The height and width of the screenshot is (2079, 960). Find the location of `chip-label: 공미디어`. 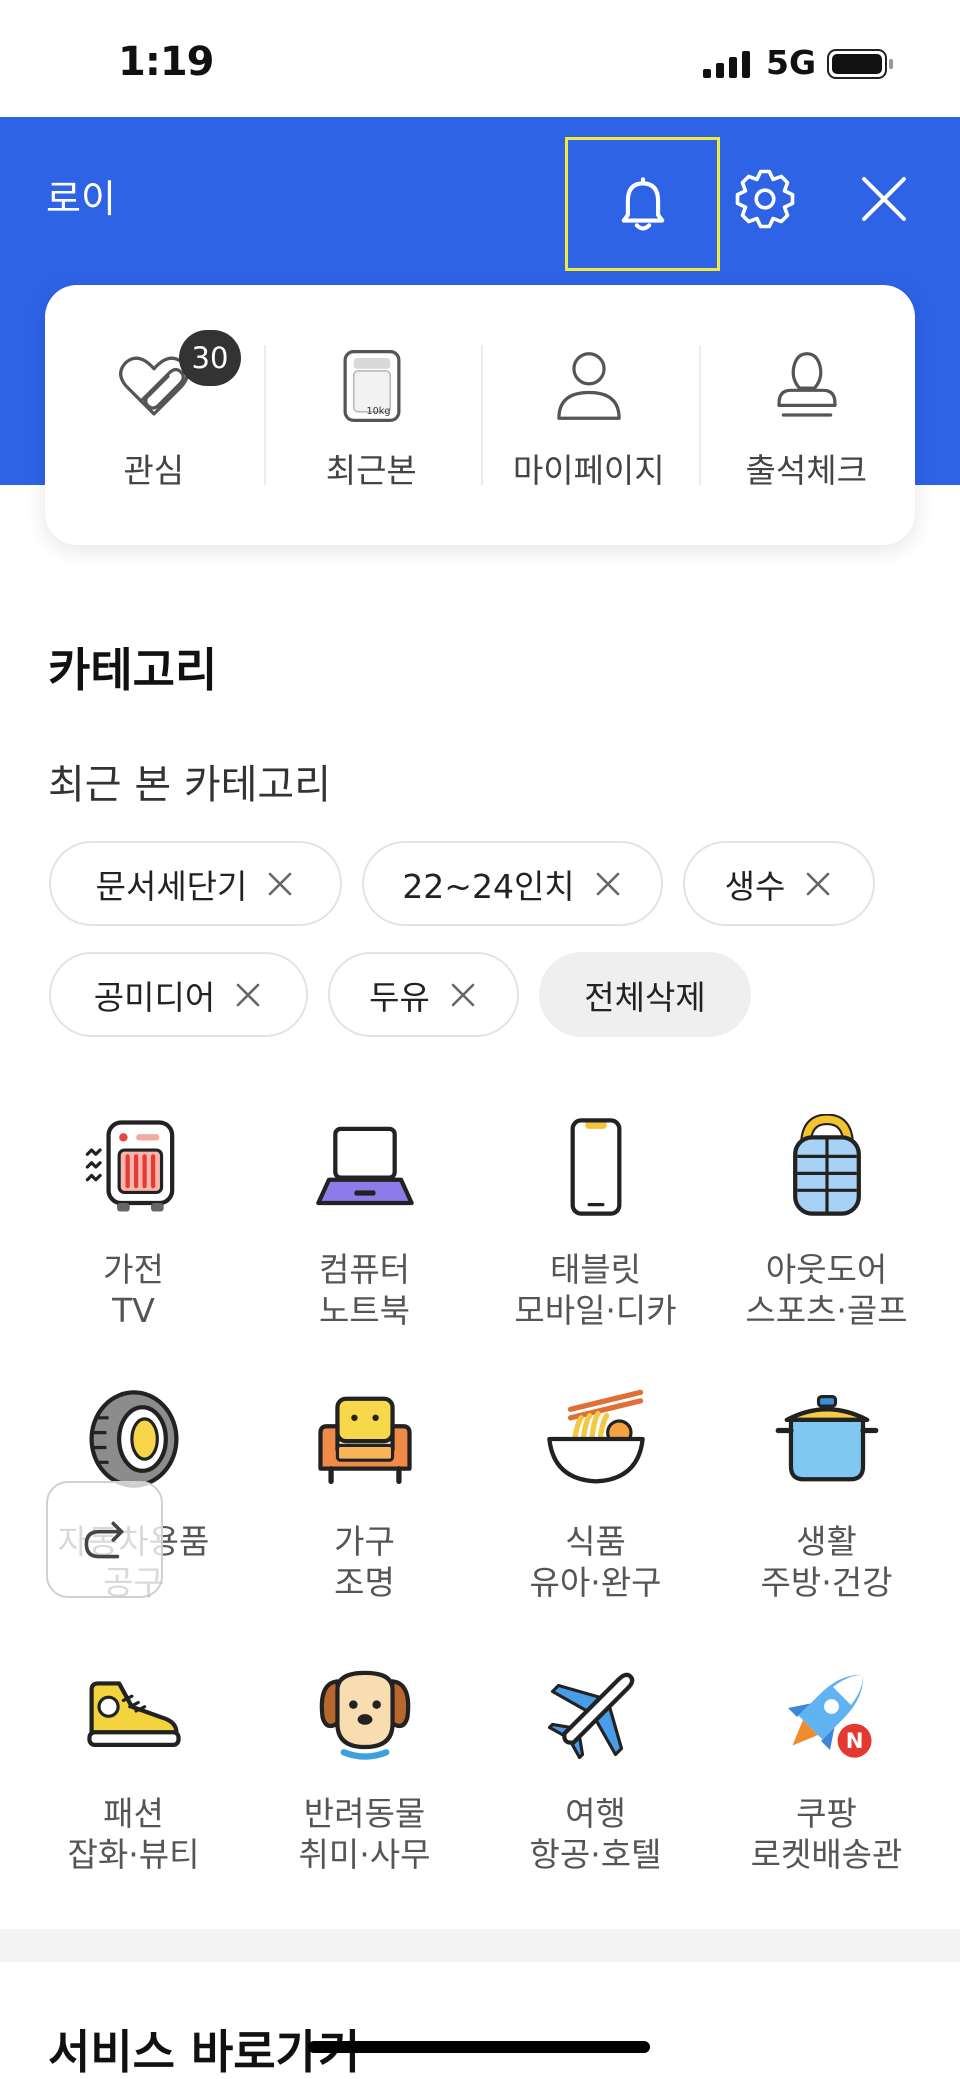

chip-label: 공미디어 is located at coordinates (154, 997).